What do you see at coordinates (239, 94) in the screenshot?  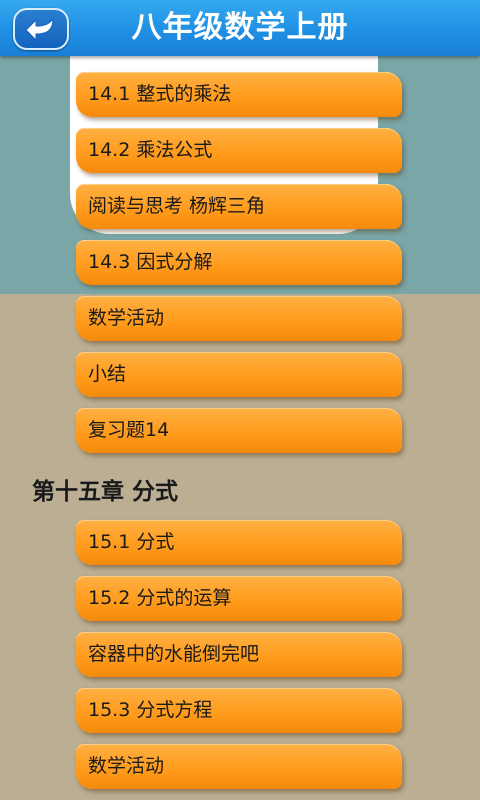 I see `list-item-14-1: 14.1 整式的乘法` at bounding box center [239, 94].